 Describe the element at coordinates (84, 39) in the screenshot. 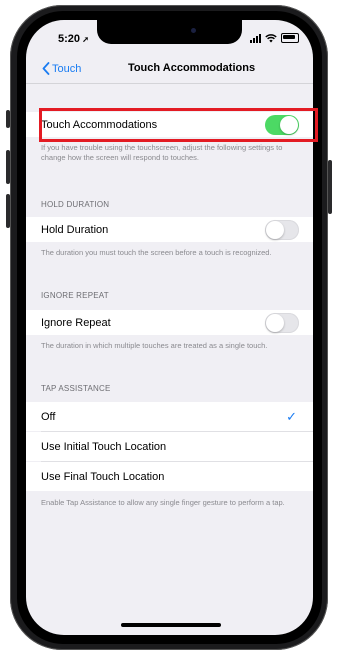

I see `location-arrow-icon: ➚` at that location.